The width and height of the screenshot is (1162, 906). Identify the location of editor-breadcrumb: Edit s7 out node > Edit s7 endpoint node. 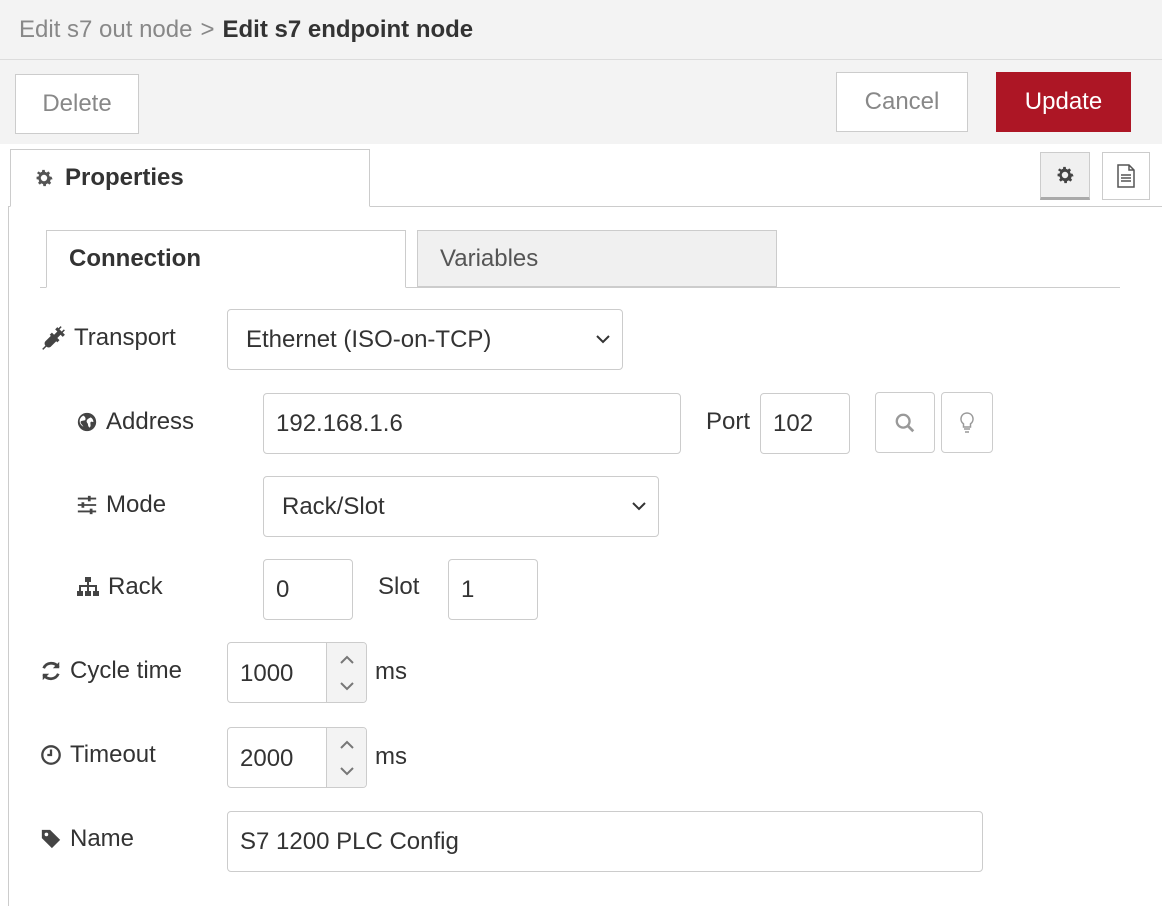
(581, 30).